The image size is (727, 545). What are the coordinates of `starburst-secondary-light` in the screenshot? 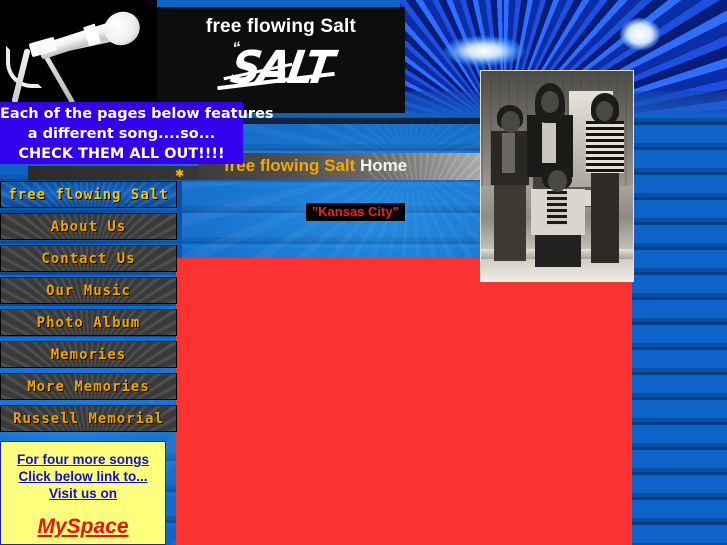 It's located at (640, 34).